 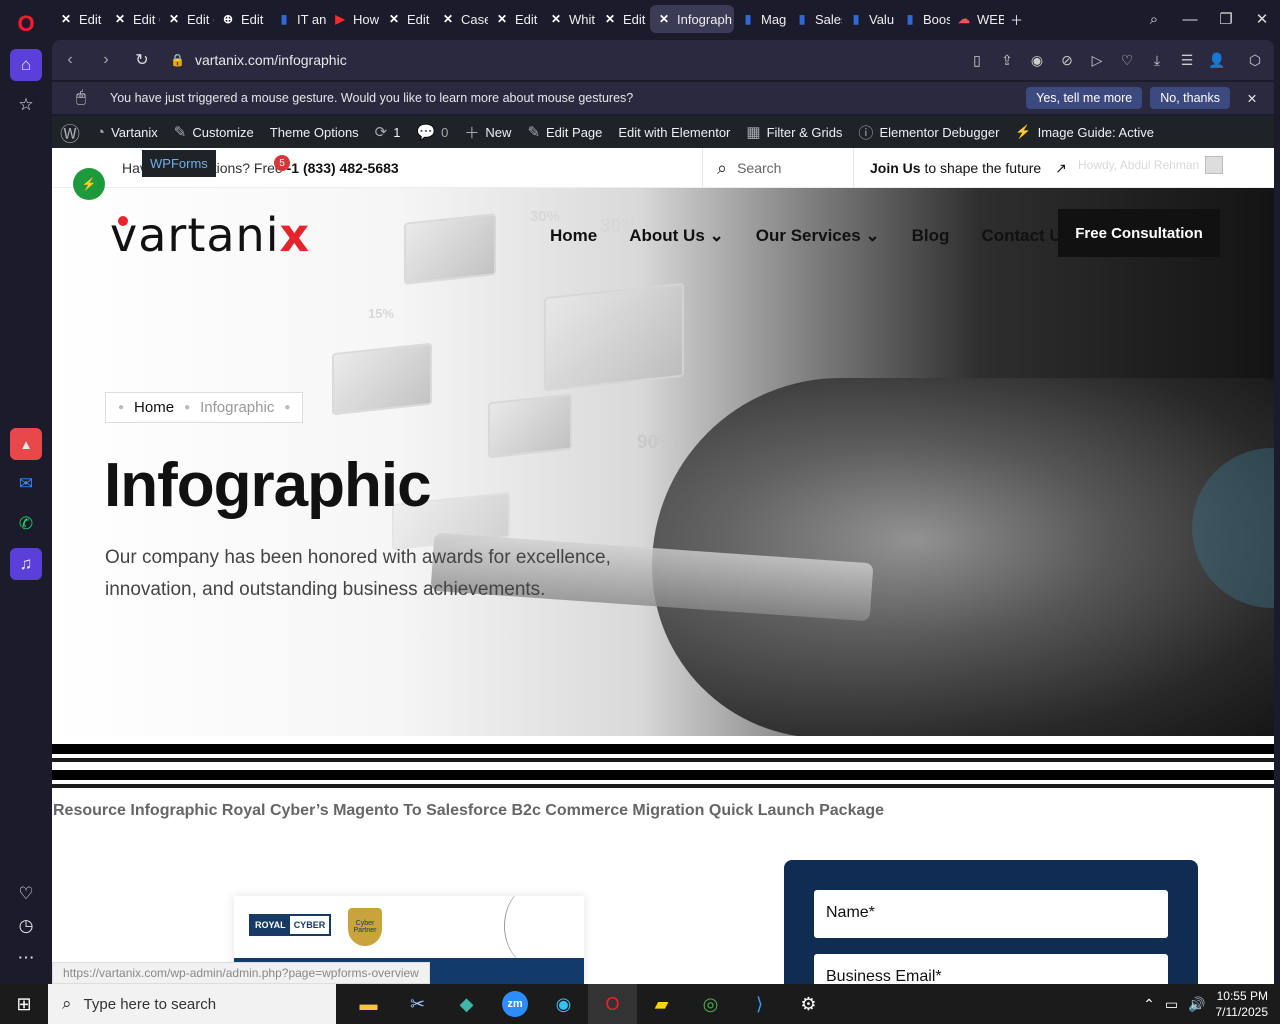 What do you see at coordinates (1187, 60) in the screenshot?
I see `easy-setup-icon: ☰` at bounding box center [1187, 60].